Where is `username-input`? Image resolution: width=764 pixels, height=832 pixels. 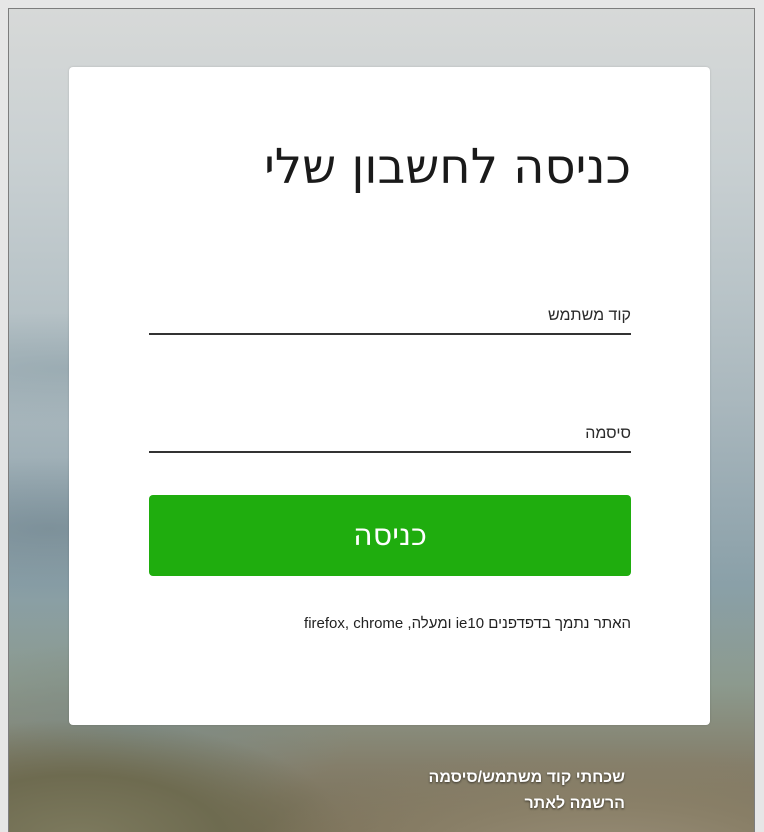
username-input is located at coordinates (390, 317).